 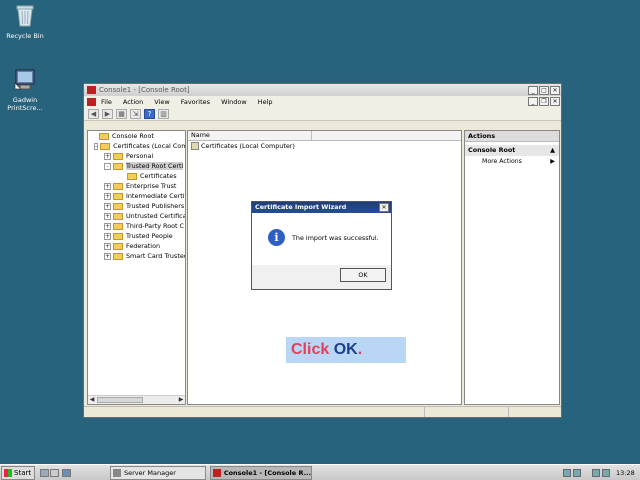 I want to click on column-header-name: Name, so click(x=250, y=135).